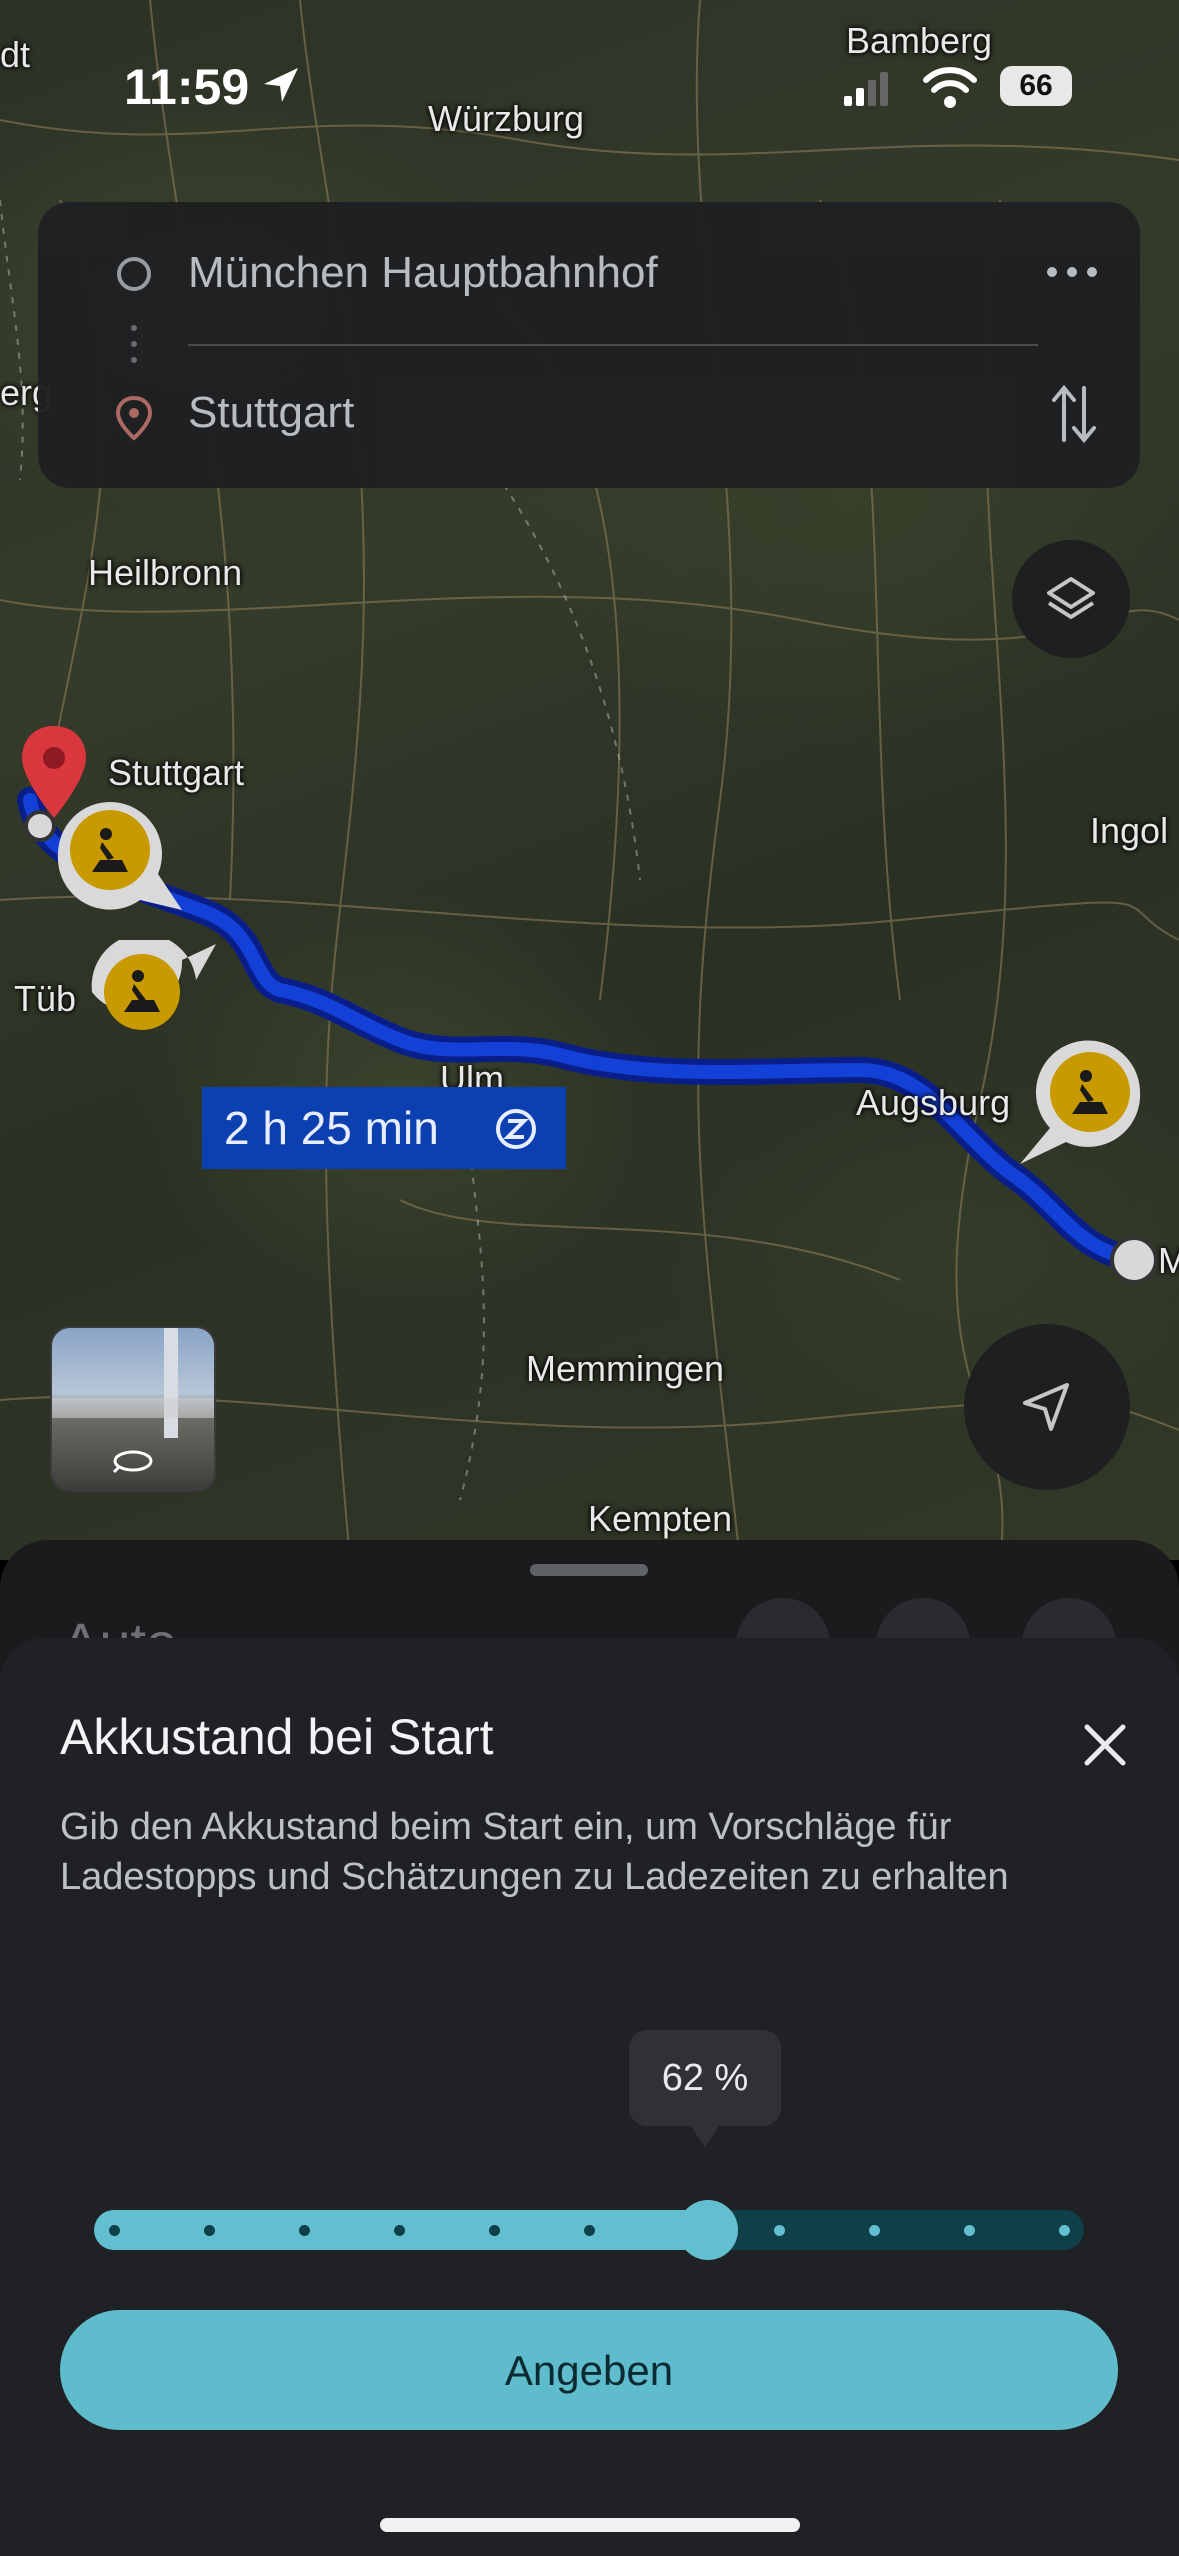 Image resolution: width=1179 pixels, height=2556 pixels. Describe the element at coordinates (1072, 272) in the screenshot. I see `more-icon` at that location.